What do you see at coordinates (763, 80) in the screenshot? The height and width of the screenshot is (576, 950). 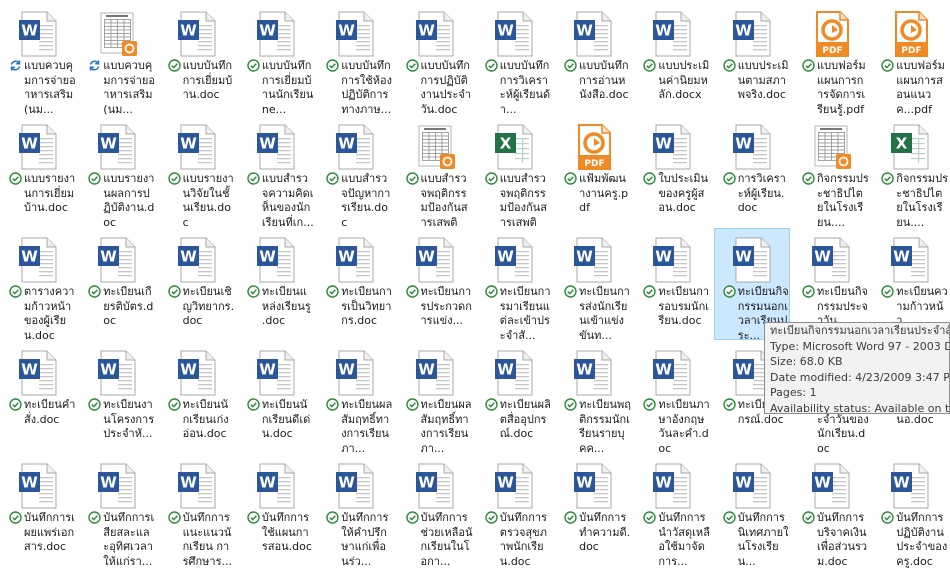 I see `file-name: แบบประเมินตามสภาพจริง.doc` at bounding box center [763, 80].